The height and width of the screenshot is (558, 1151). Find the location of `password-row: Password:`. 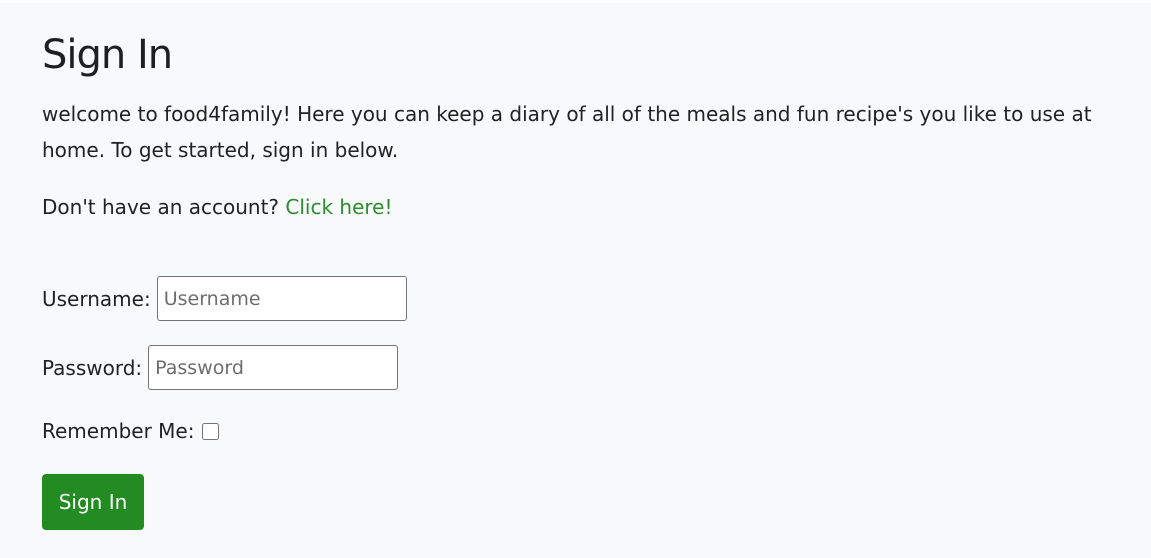

password-row: Password: is located at coordinates (220, 367).